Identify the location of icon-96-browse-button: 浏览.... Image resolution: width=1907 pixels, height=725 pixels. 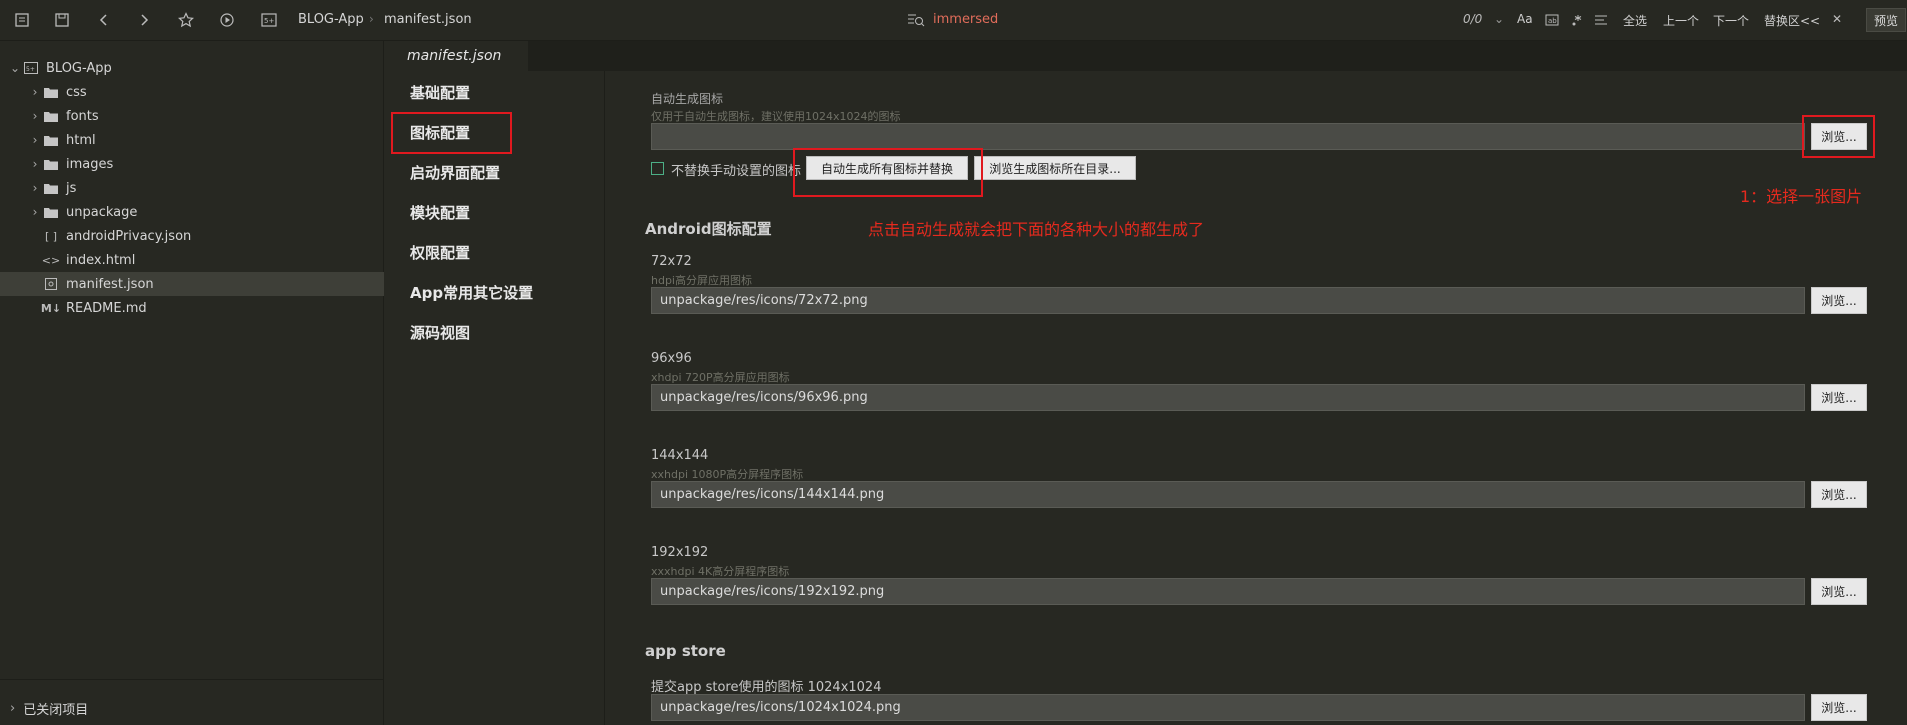
(1839, 397).